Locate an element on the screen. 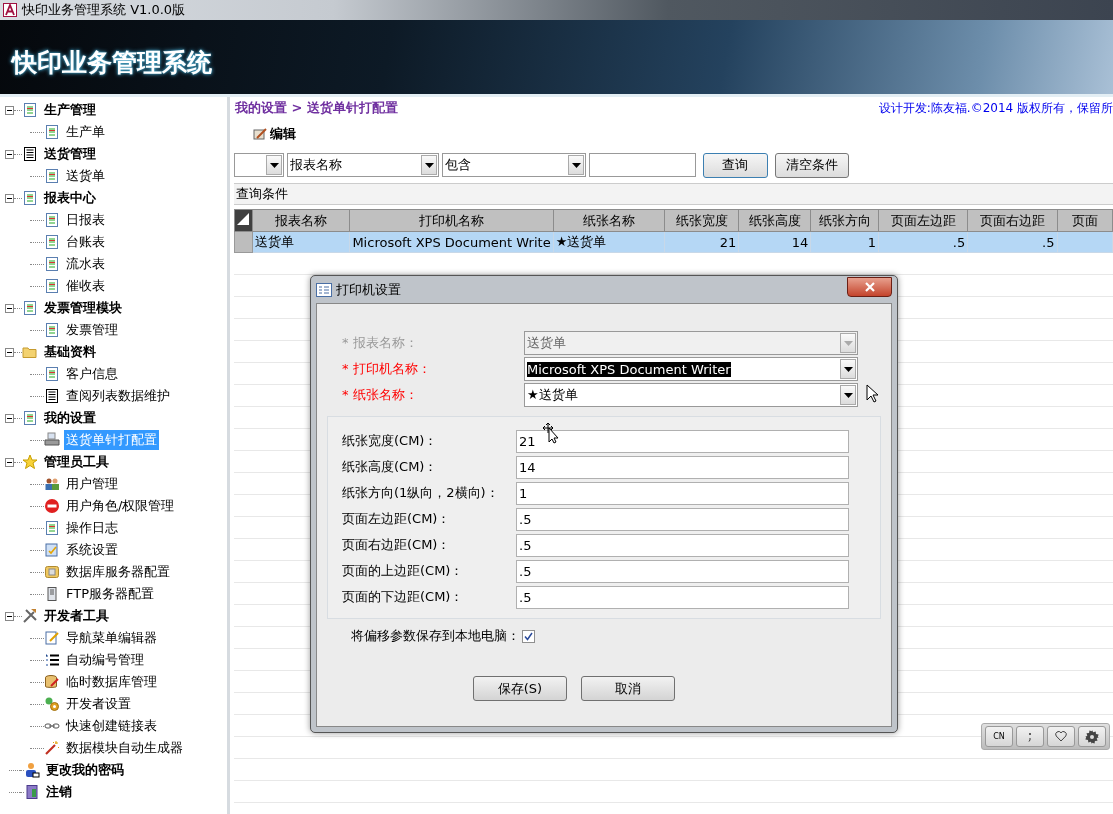 The image size is (1113, 814). input-field: 14 is located at coordinates (682, 467).